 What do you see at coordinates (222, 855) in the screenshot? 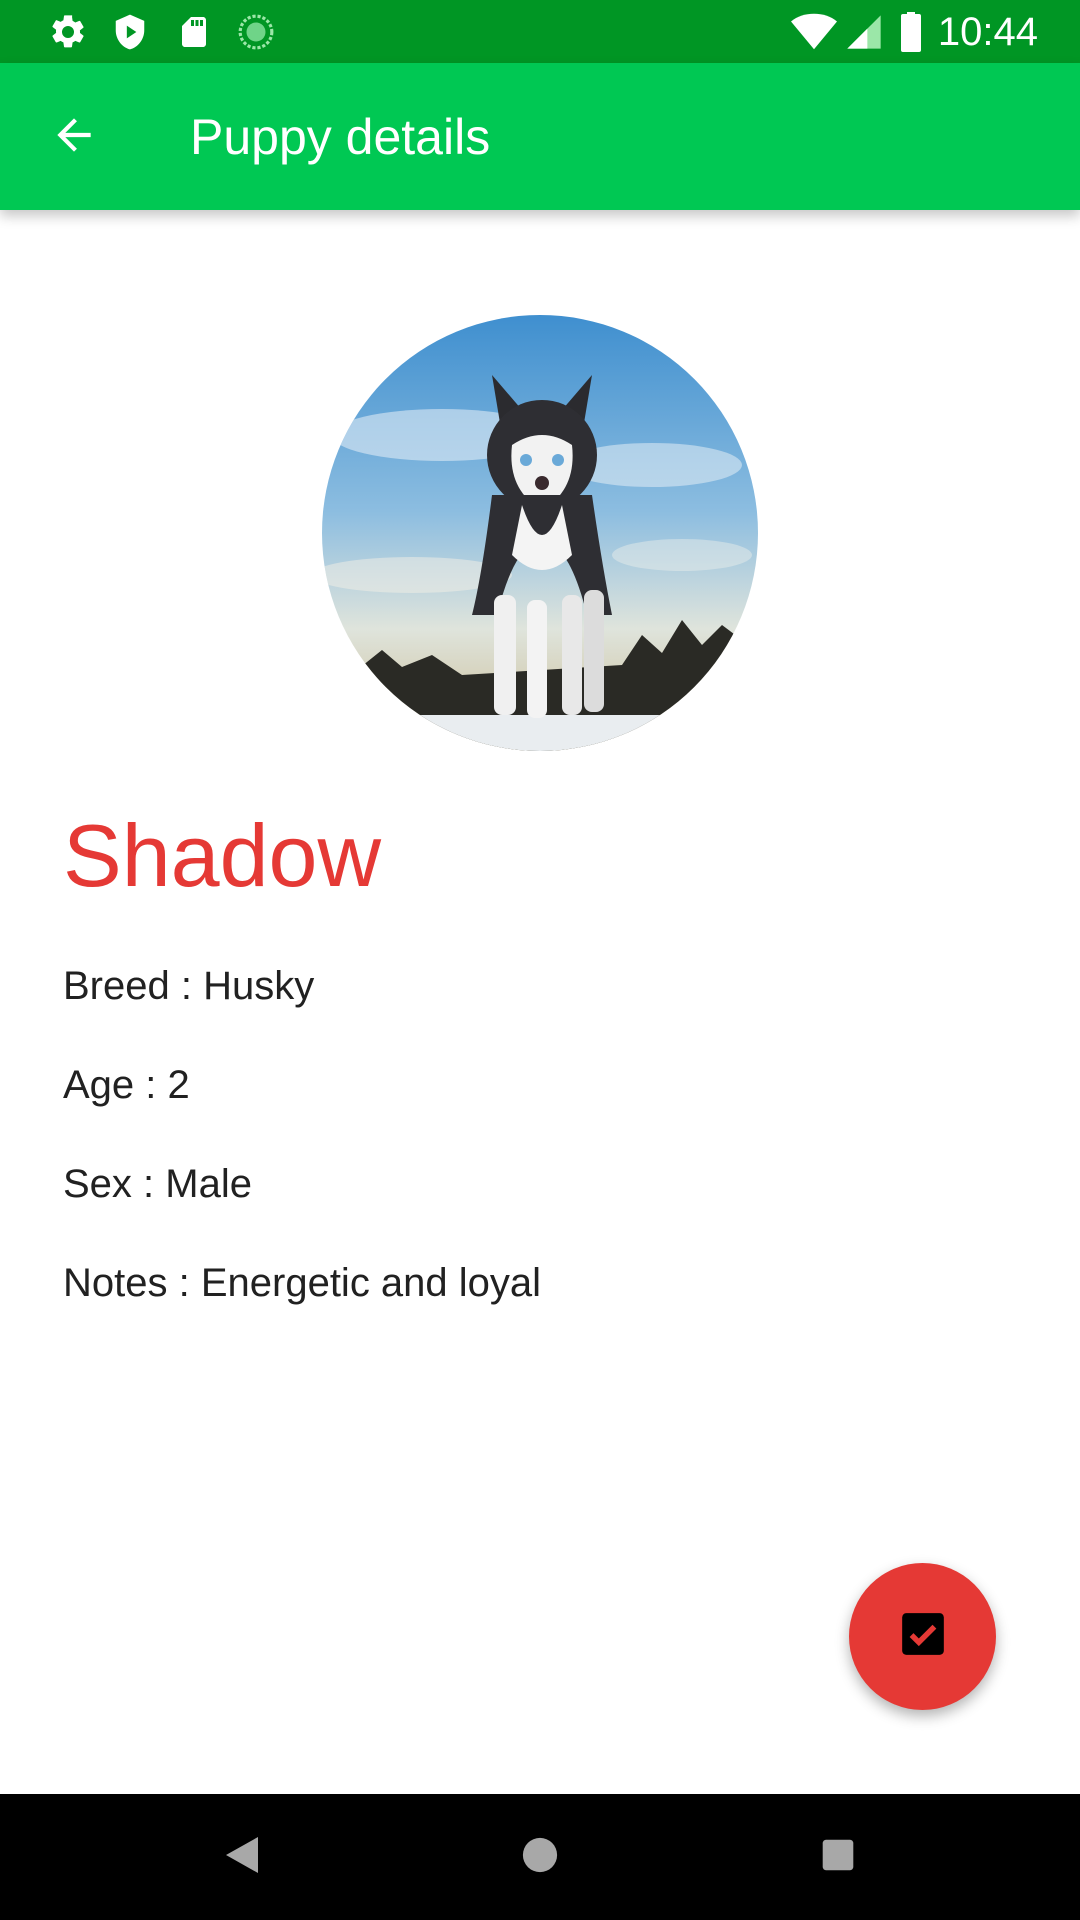
I see `puppy-name: Shadow` at bounding box center [222, 855].